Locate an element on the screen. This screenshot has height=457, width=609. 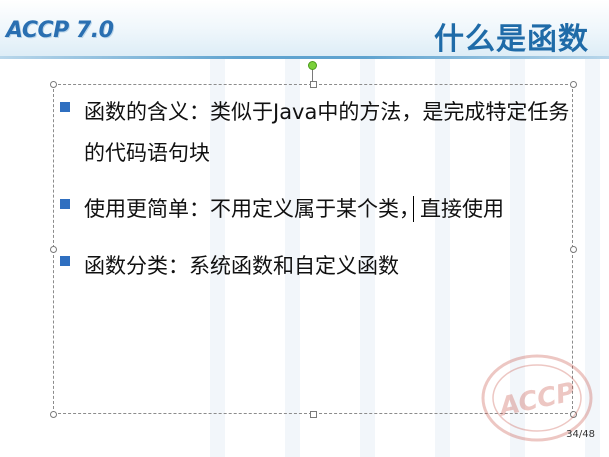
rotate-handle-icon is located at coordinates (312, 65).